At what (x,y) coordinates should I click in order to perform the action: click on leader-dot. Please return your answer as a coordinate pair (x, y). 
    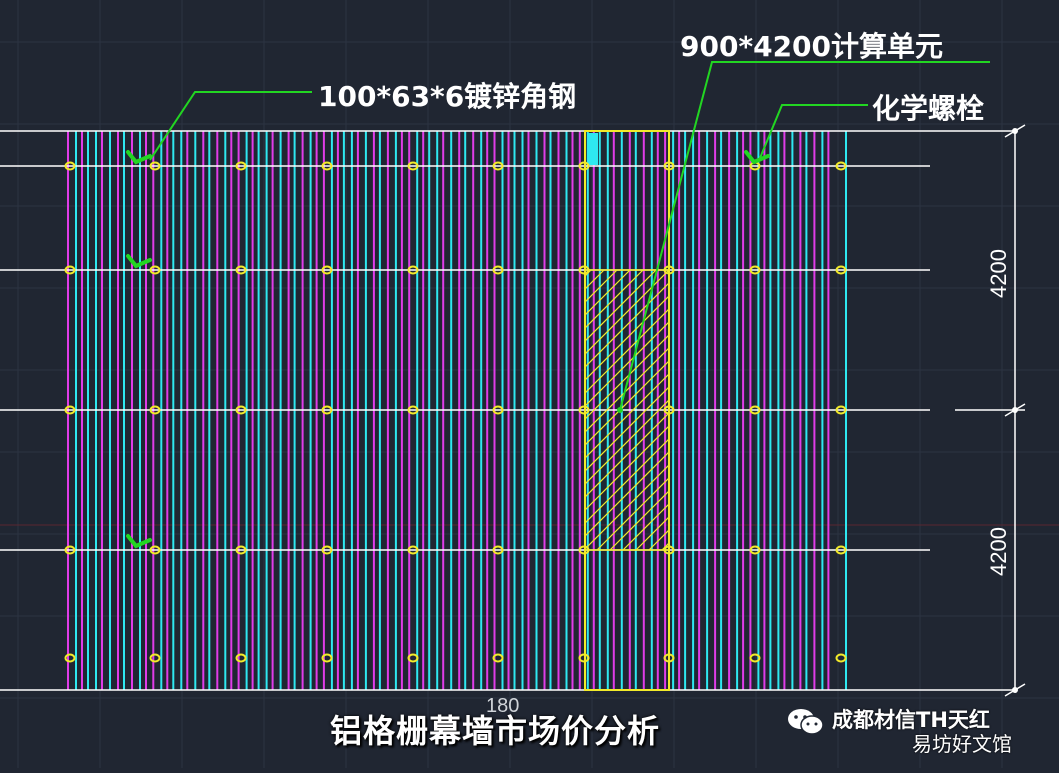
    Looking at the image, I should click on (620, 410).